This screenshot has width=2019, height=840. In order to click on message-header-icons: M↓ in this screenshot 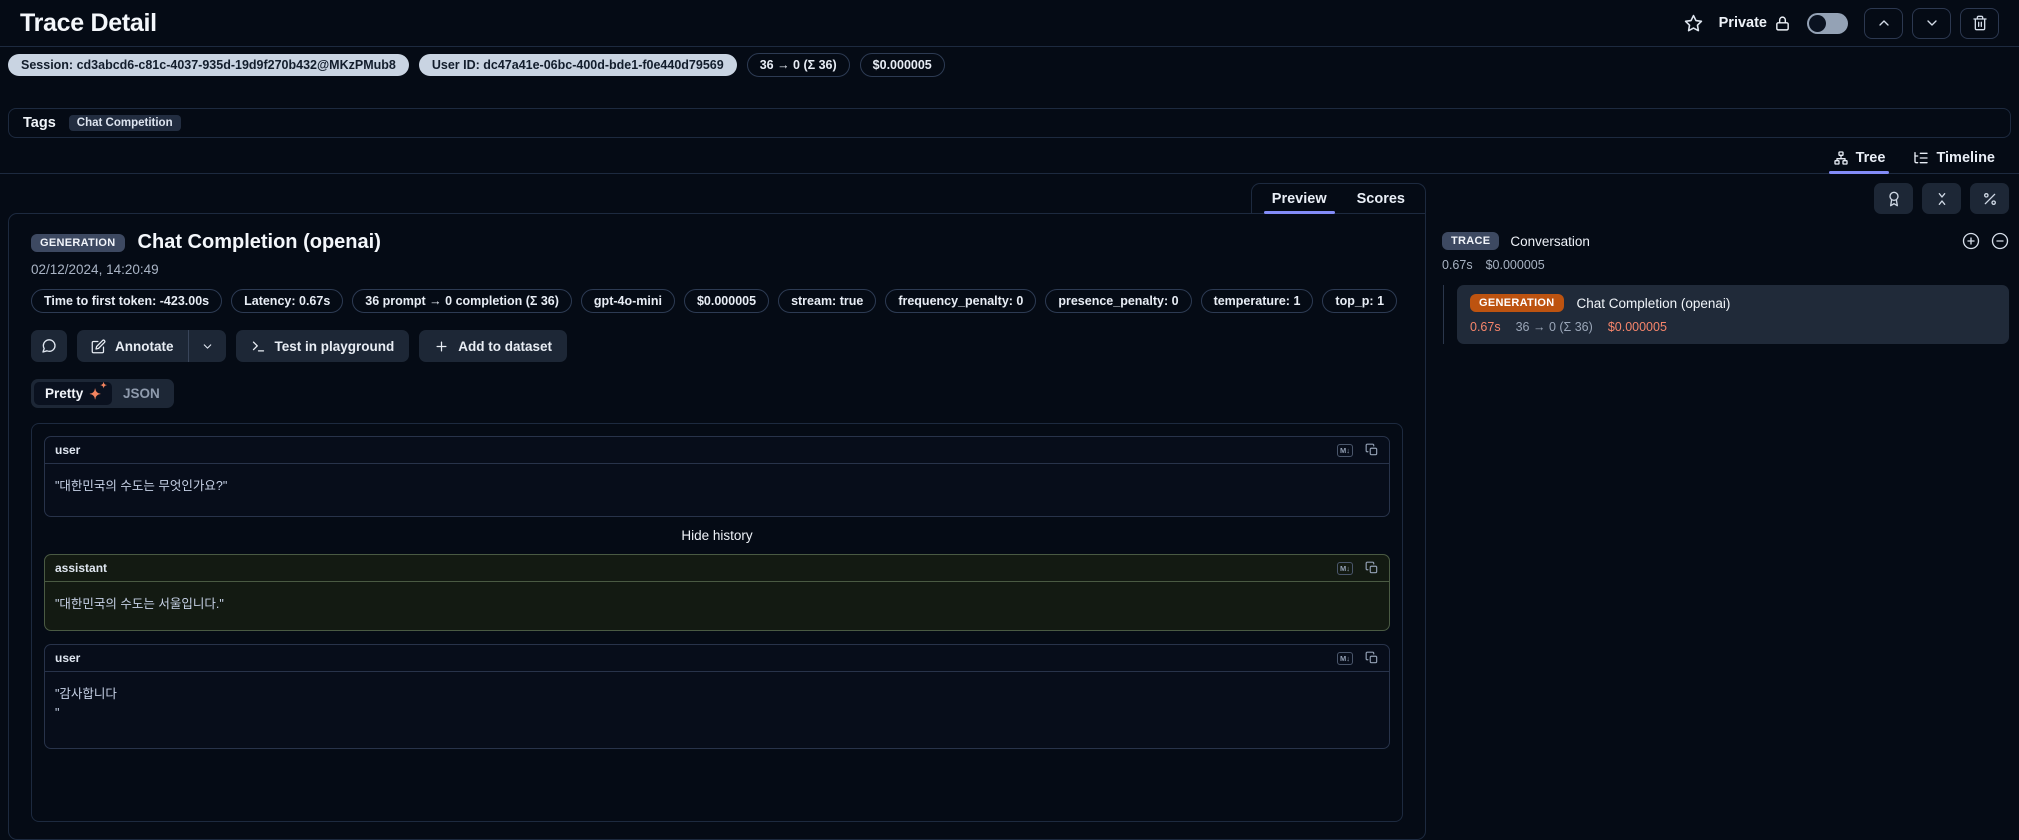, I will do `click(1358, 450)`.